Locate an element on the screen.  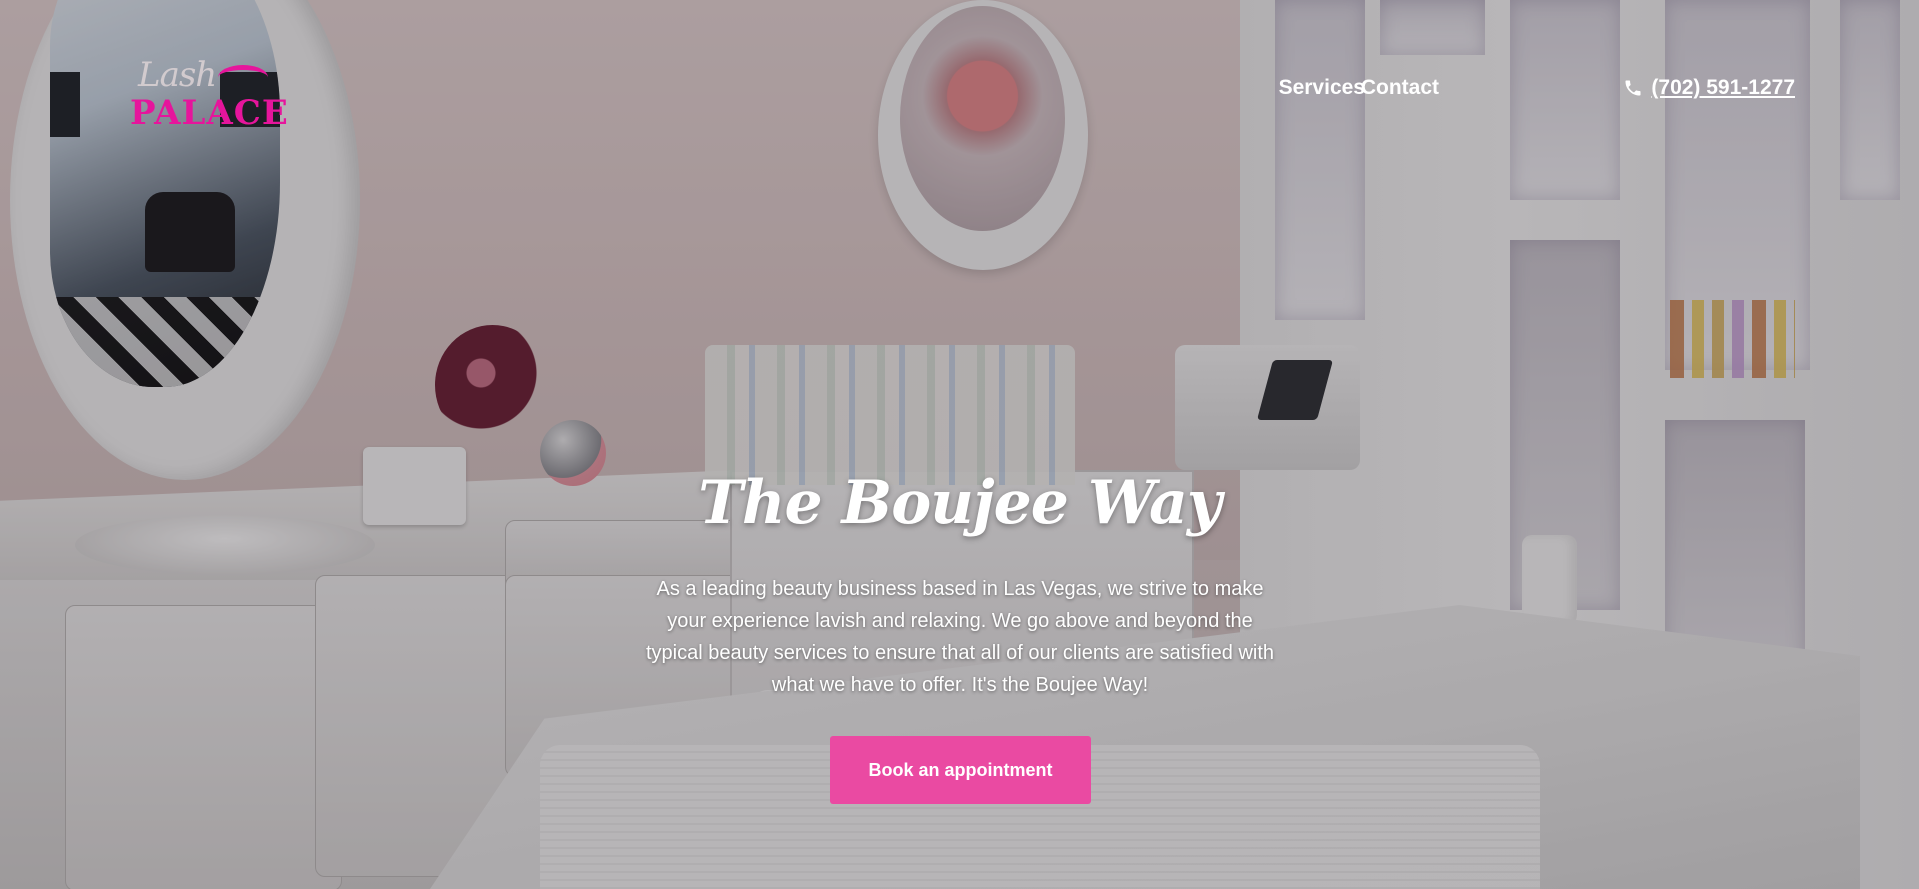
nav-link-services: Services is located at coordinates (1322, 88).